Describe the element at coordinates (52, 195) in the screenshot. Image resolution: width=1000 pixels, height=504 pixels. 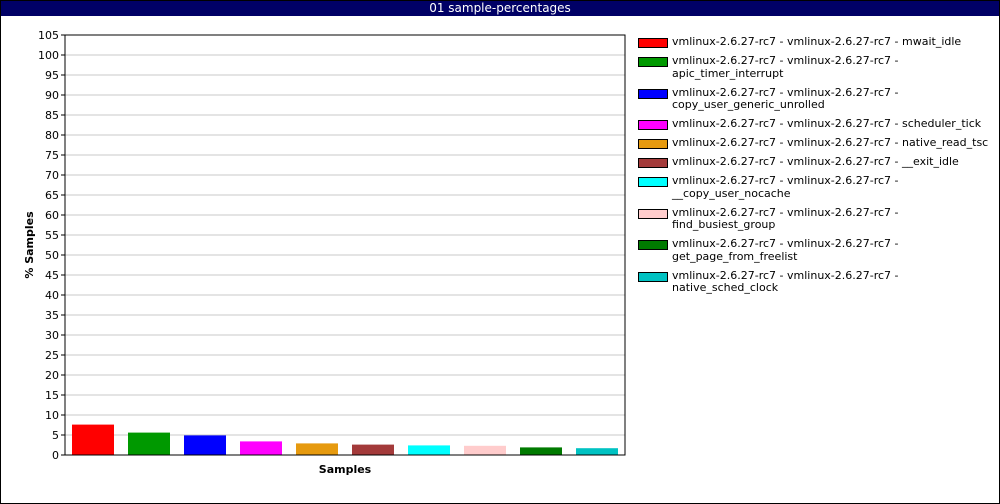
I see `y-tick-label: 65` at that location.